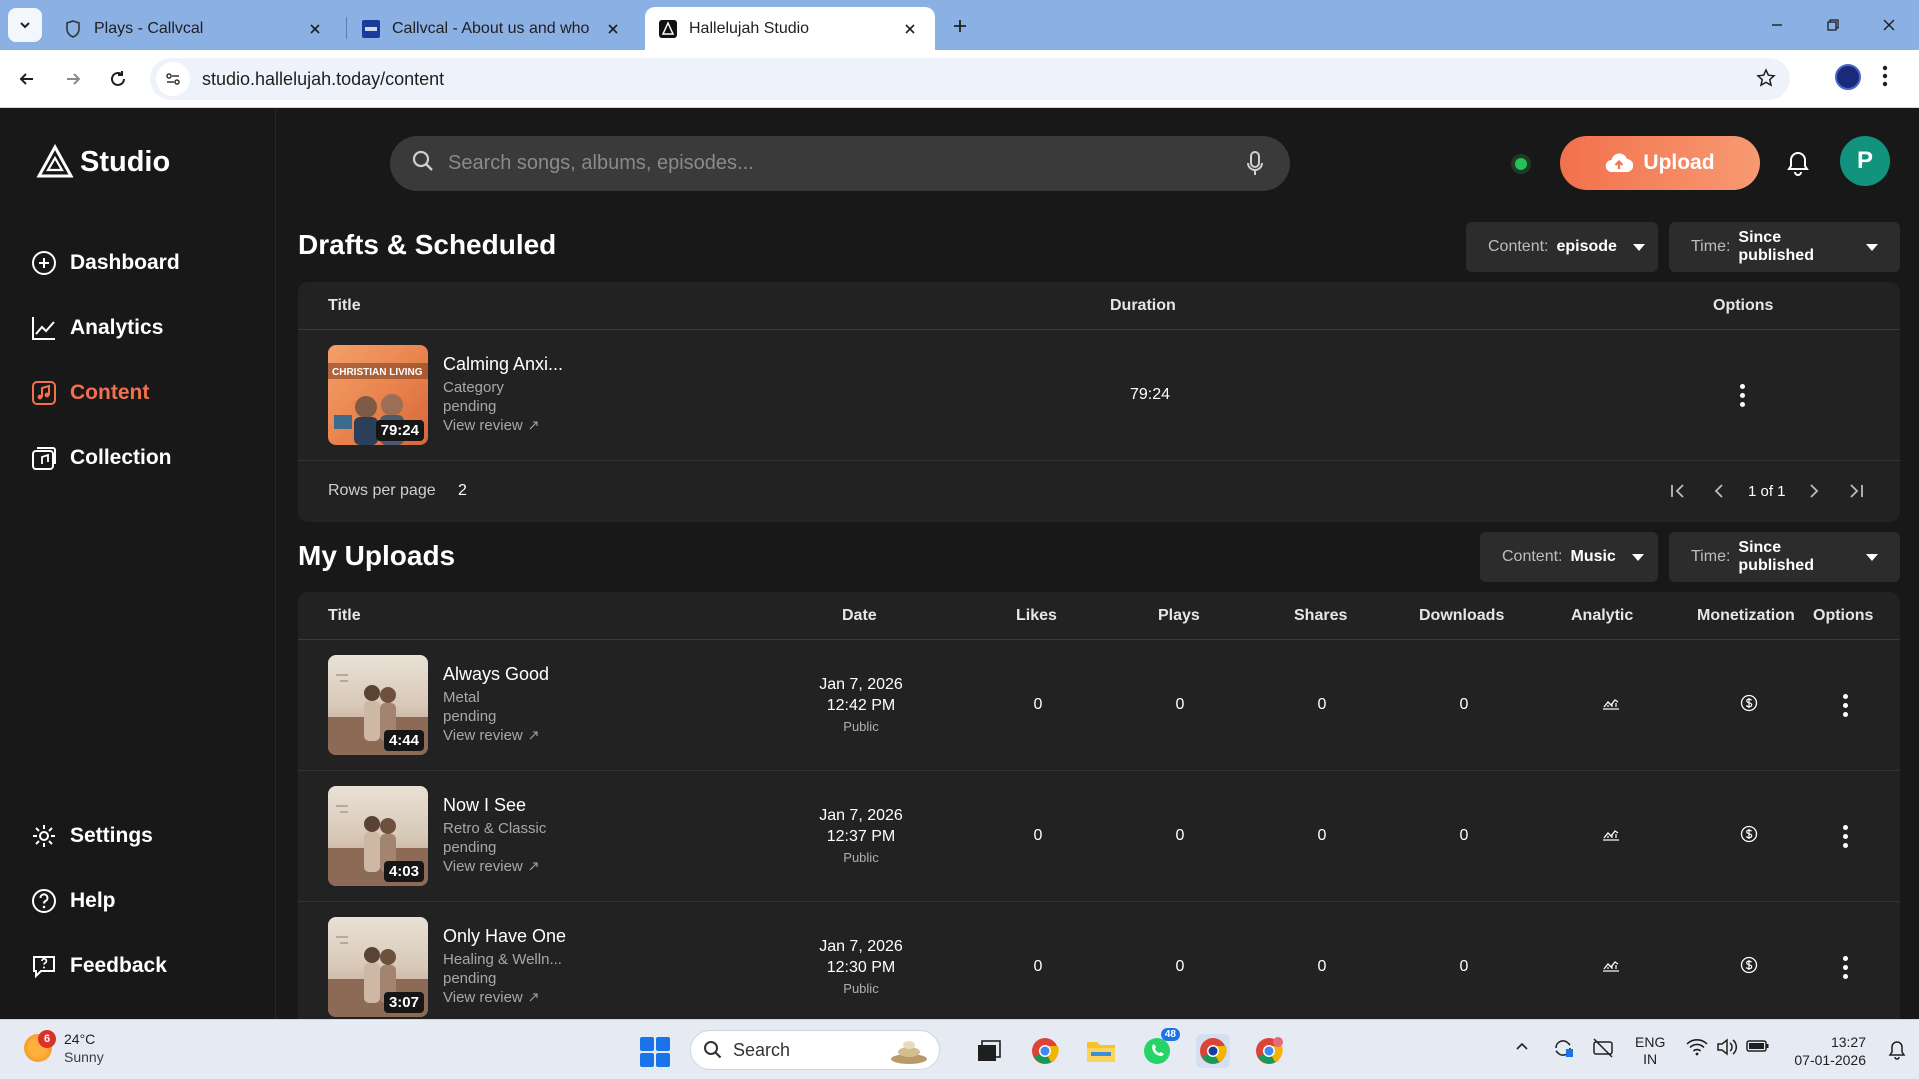 The image size is (1919, 1079). I want to click on uploads-time-filter: Time: Since published, so click(1784, 557).